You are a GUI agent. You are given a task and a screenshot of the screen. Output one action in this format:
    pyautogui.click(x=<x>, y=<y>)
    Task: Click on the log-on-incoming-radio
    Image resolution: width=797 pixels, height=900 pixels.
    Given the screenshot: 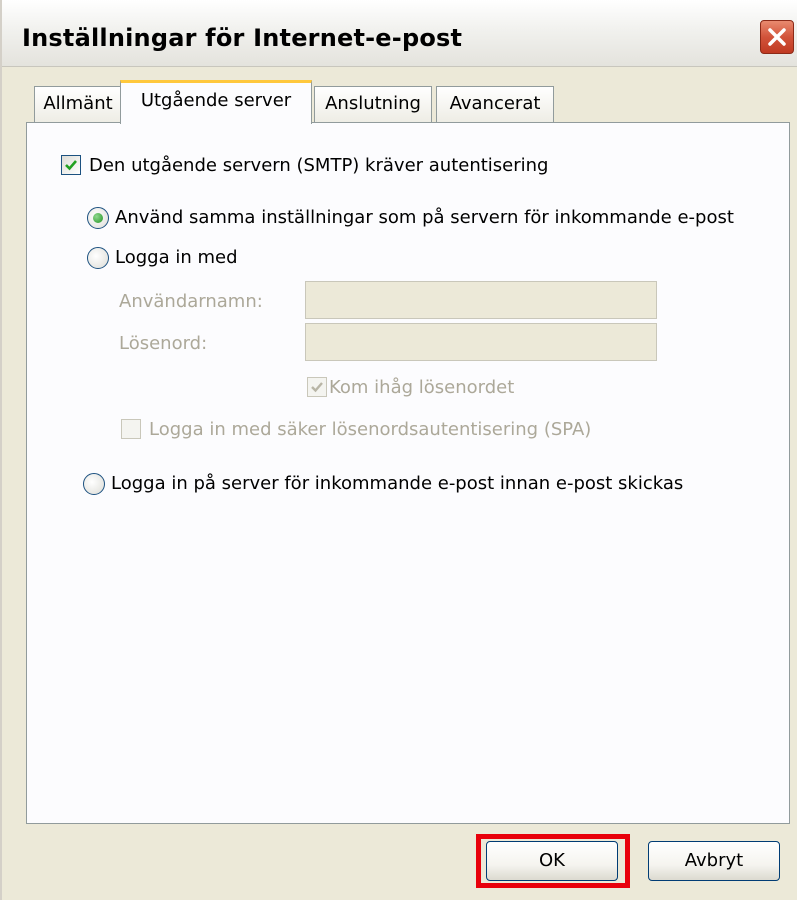 What is the action you would take?
    pyautogui.click(x=94, y=484)
    